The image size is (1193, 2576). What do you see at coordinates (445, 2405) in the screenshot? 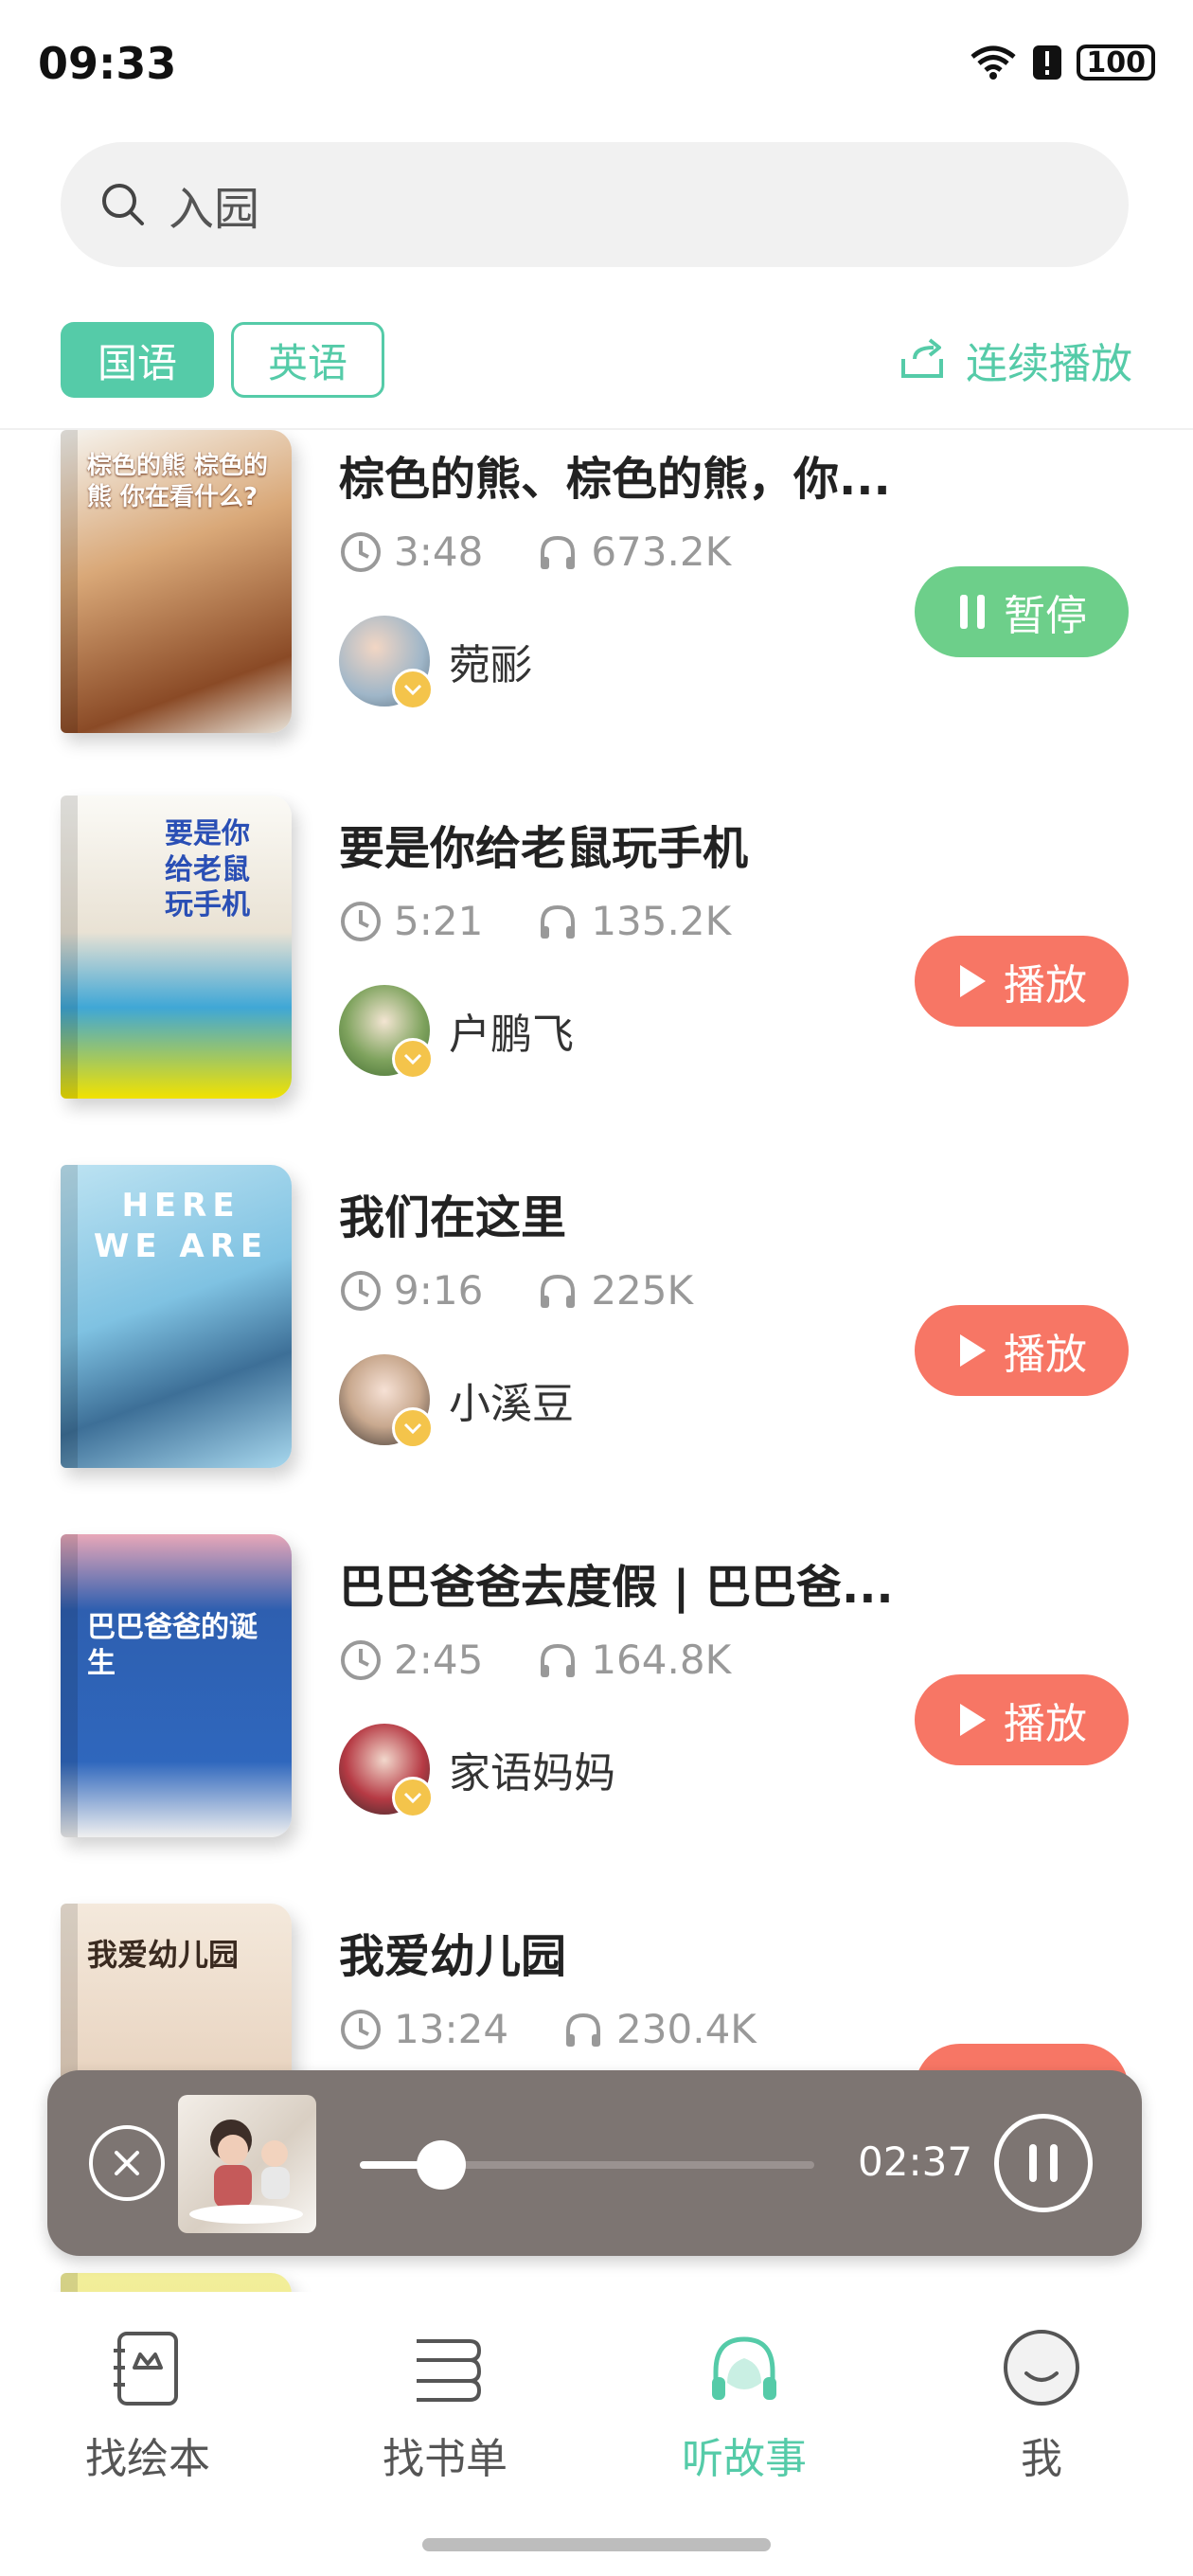
I see `tab-find-booklists: 找书单` at bounding box center [445, 2405].